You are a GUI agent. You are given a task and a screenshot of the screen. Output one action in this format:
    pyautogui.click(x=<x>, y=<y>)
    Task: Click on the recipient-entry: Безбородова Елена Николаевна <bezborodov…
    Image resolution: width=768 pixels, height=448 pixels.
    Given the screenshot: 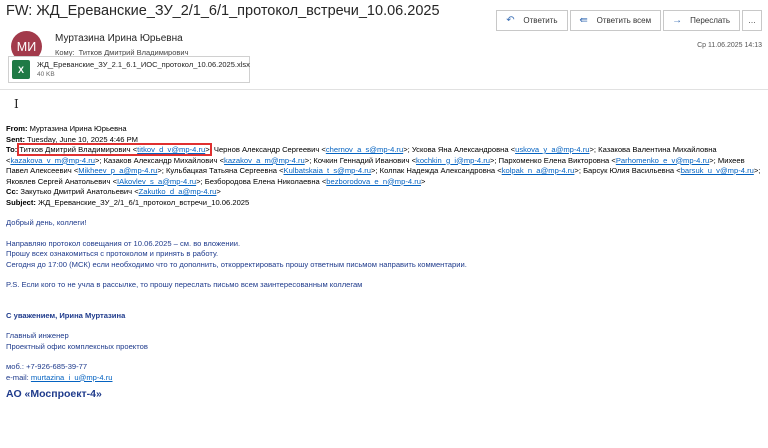 What is the action you would take?
    pyautogui.click(x=315, y=181)
    